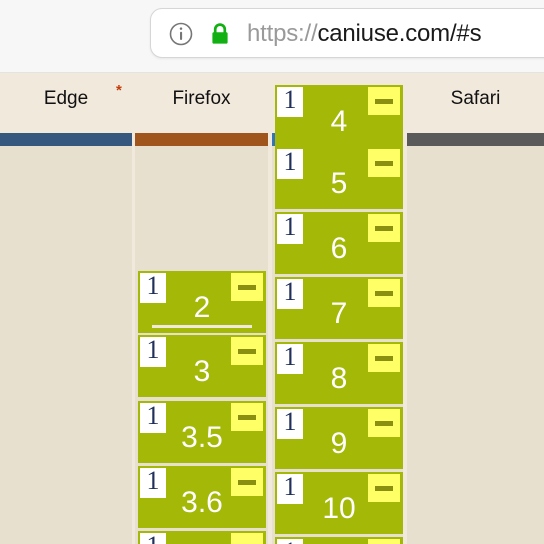 The image size is (544, 544). I want to click on version-label: 8, so click(339, 378).